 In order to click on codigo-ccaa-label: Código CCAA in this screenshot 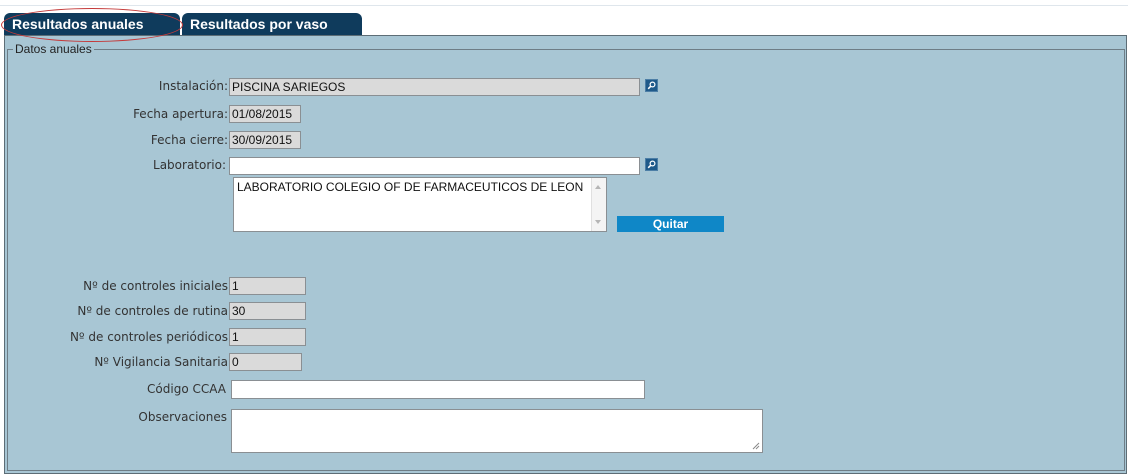, I will do `click(186, 389)`.